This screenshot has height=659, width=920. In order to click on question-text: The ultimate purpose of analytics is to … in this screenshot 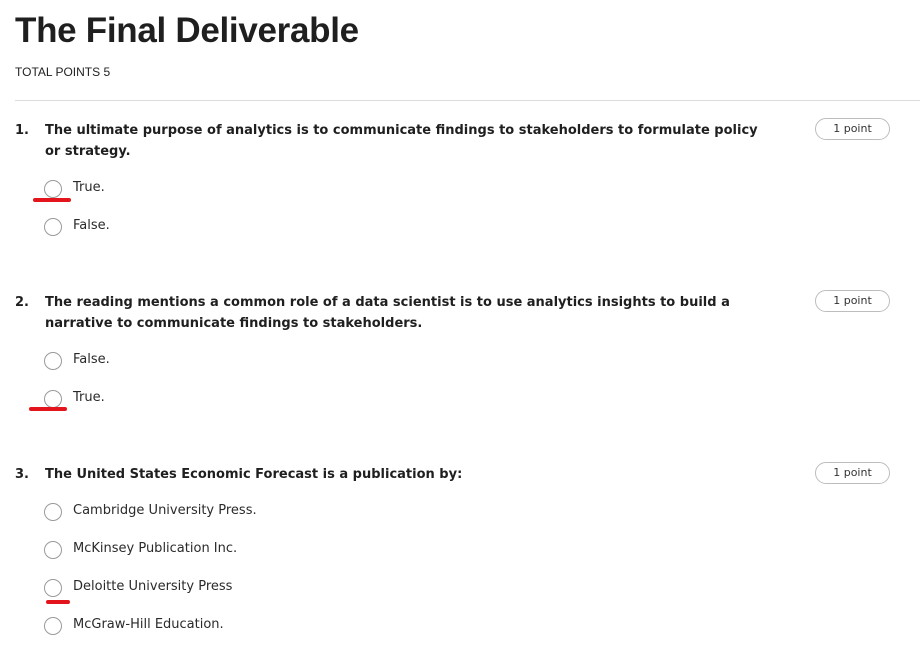, I will do `click(401, 141)`.